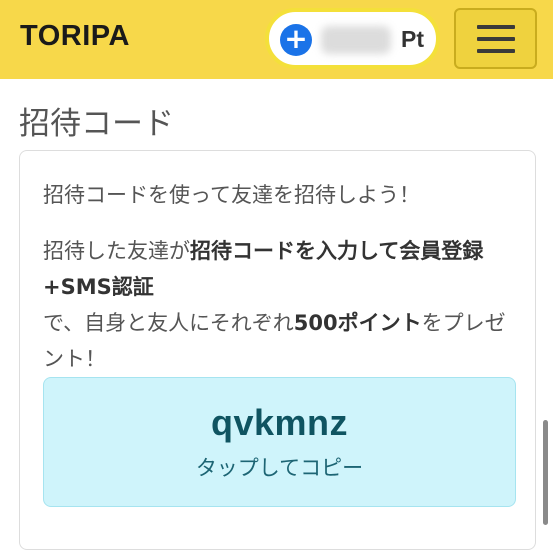 The image size is (553, 550). Describe the element at coordinates (545, 472) in the screenshot. I see `scrollbar` at that location.